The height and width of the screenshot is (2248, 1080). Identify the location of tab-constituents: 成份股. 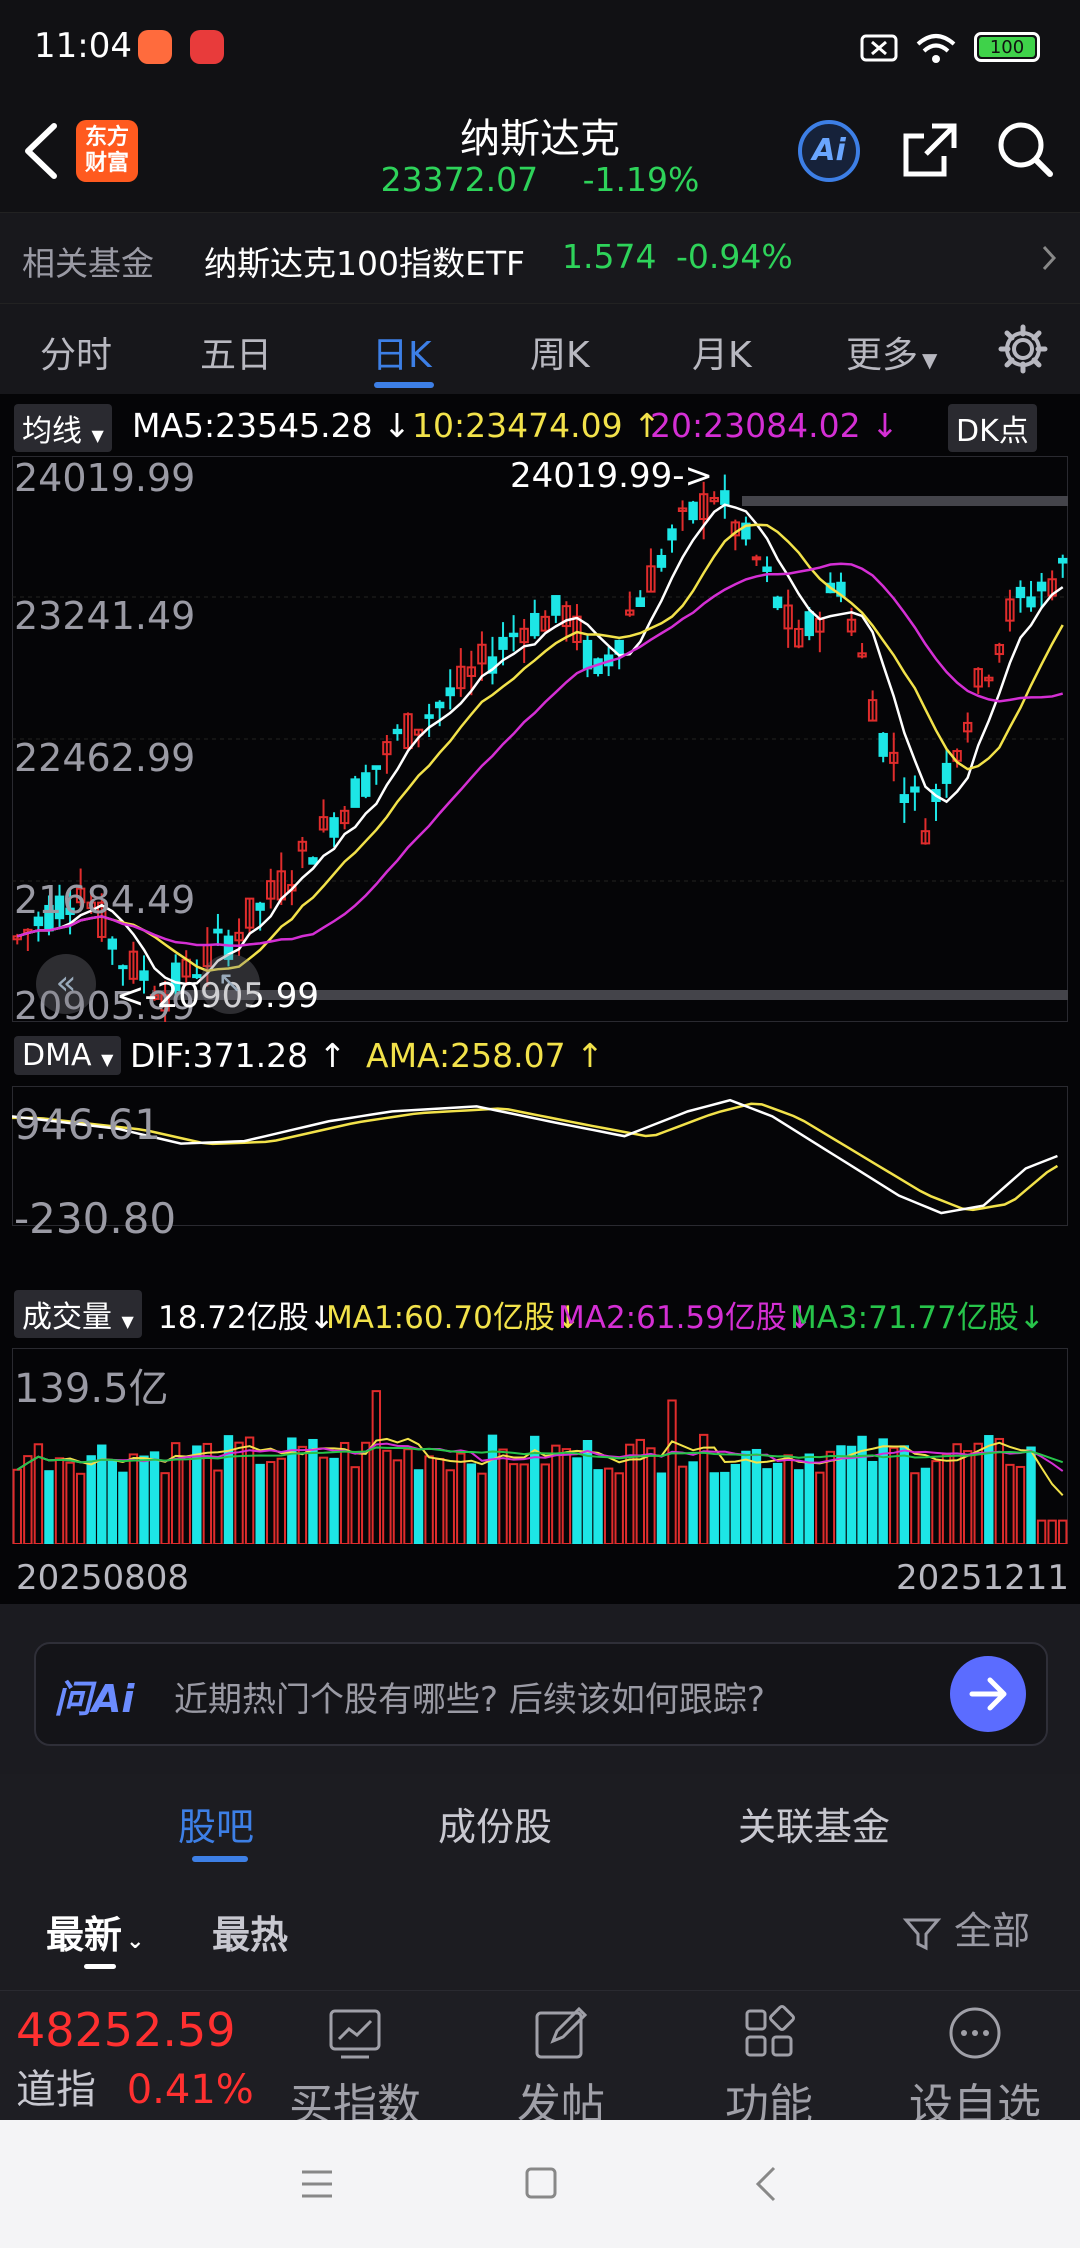
(495, 1823).